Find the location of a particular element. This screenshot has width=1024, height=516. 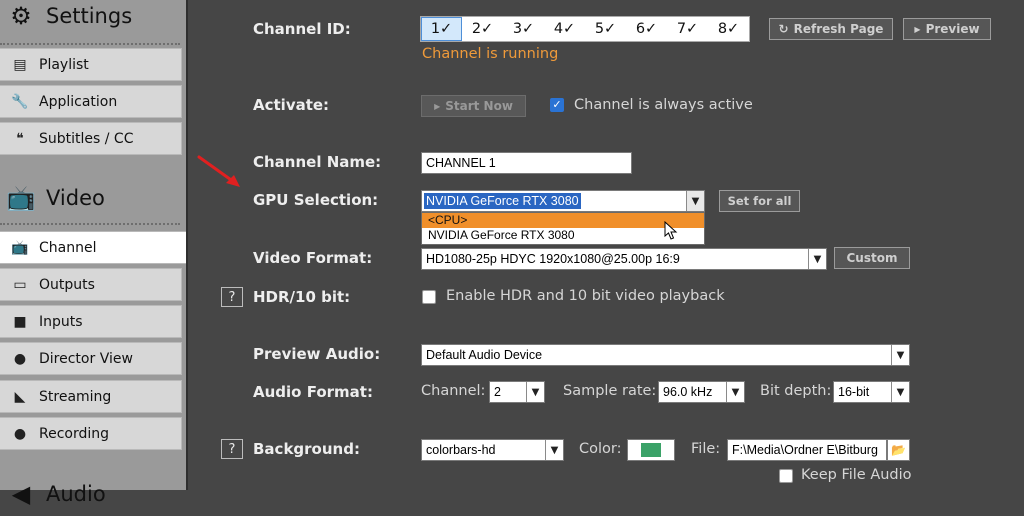

sidebar-item-application: 🔧 Application is located at coordinates (91, 101).